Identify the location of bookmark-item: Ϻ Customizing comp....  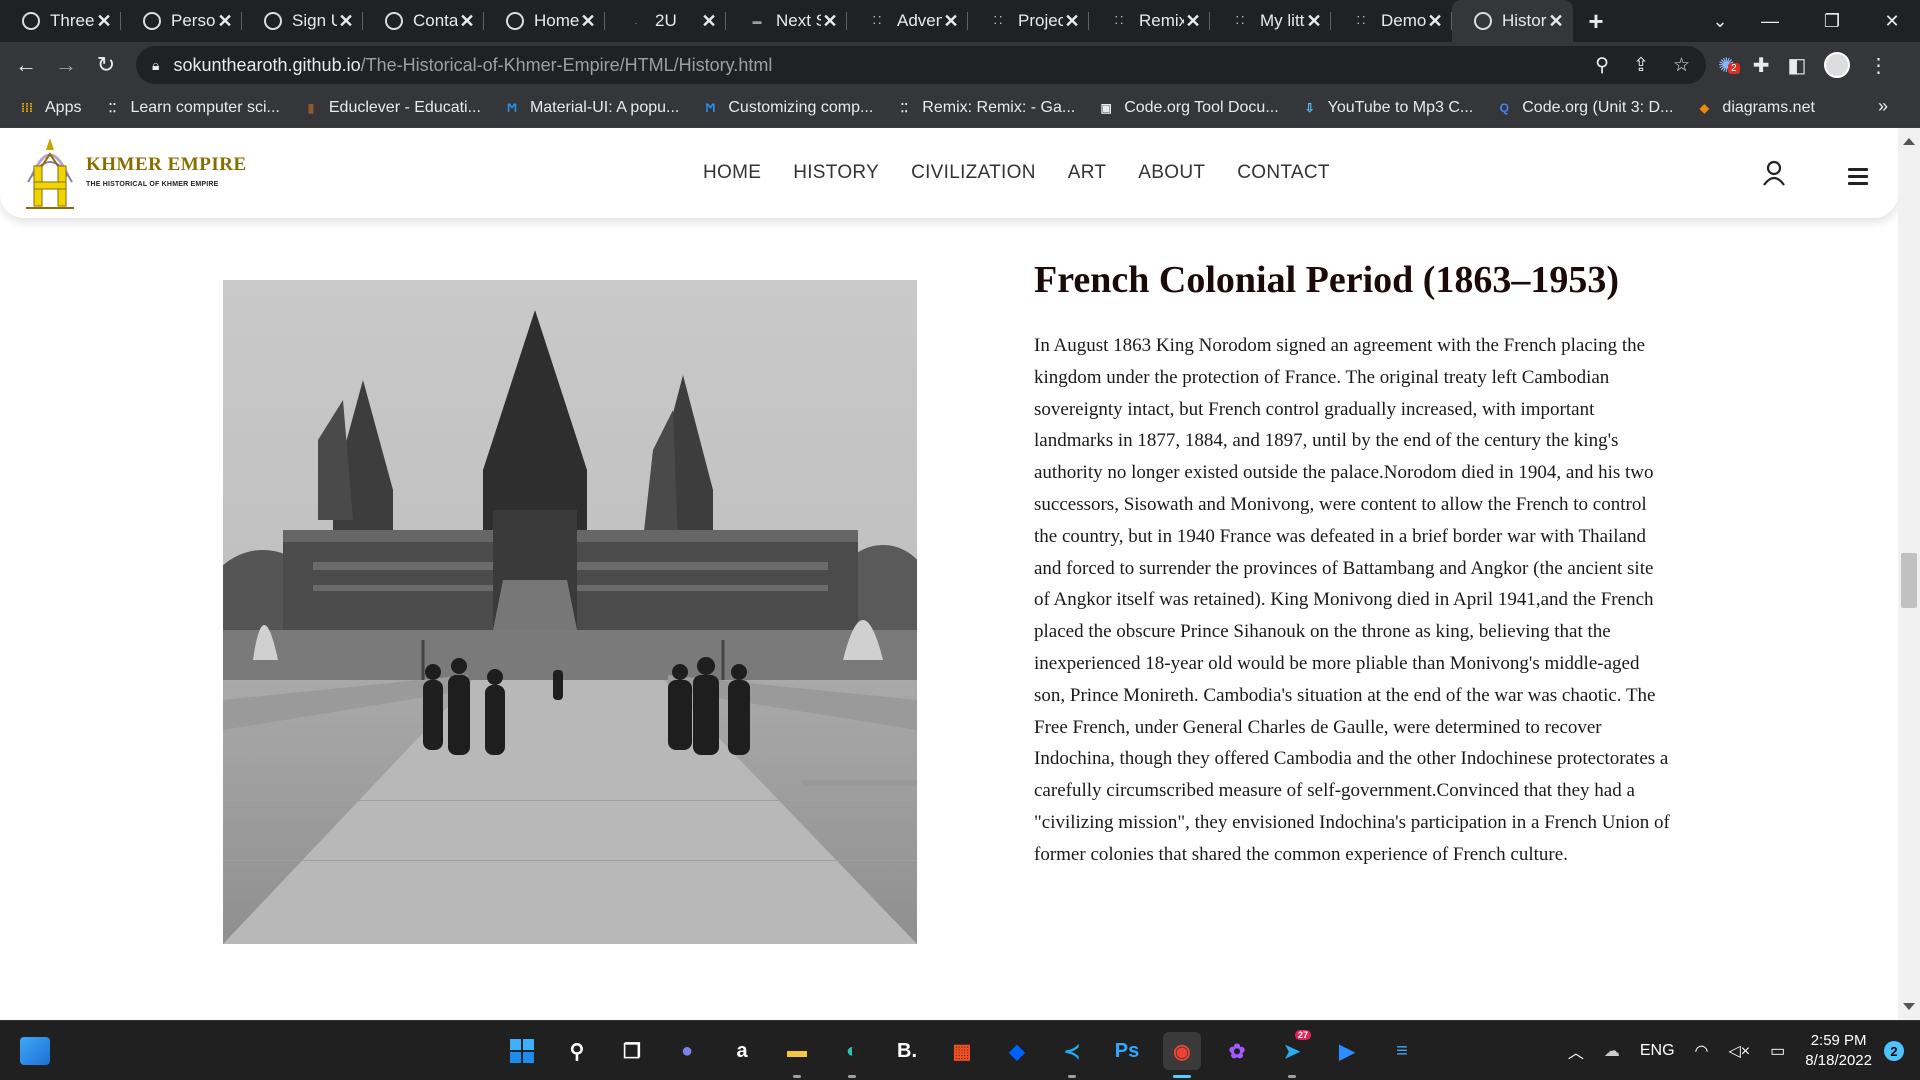
(787, 108).